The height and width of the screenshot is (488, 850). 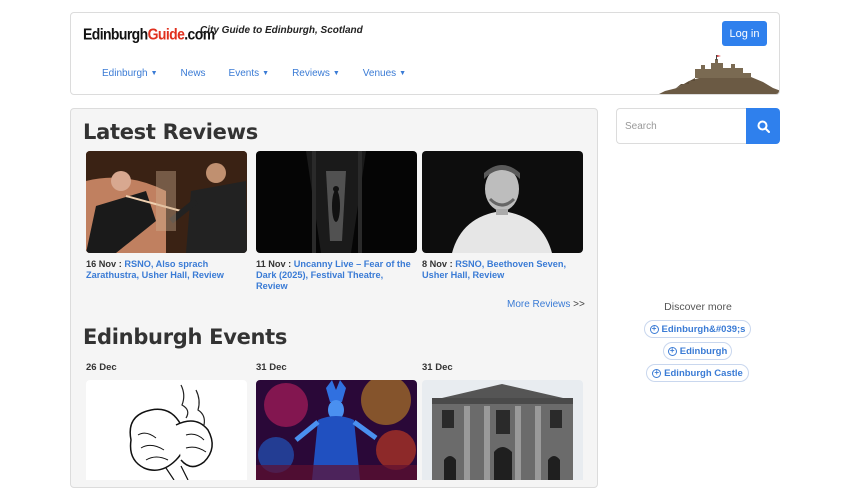 What do you see at coordinates (166, 430) in the screenshot?
I see `event-image-boxing-gloves` at bounding box center [166, 430].